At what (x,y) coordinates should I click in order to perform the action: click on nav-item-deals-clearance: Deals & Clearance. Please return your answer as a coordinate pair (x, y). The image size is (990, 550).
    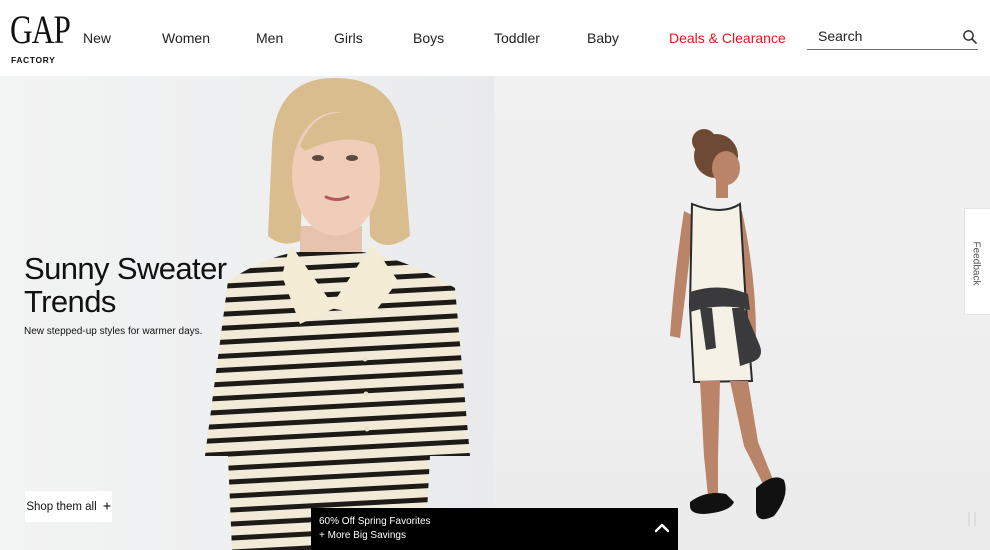
    Looking at the image, I should click on (727, 38).